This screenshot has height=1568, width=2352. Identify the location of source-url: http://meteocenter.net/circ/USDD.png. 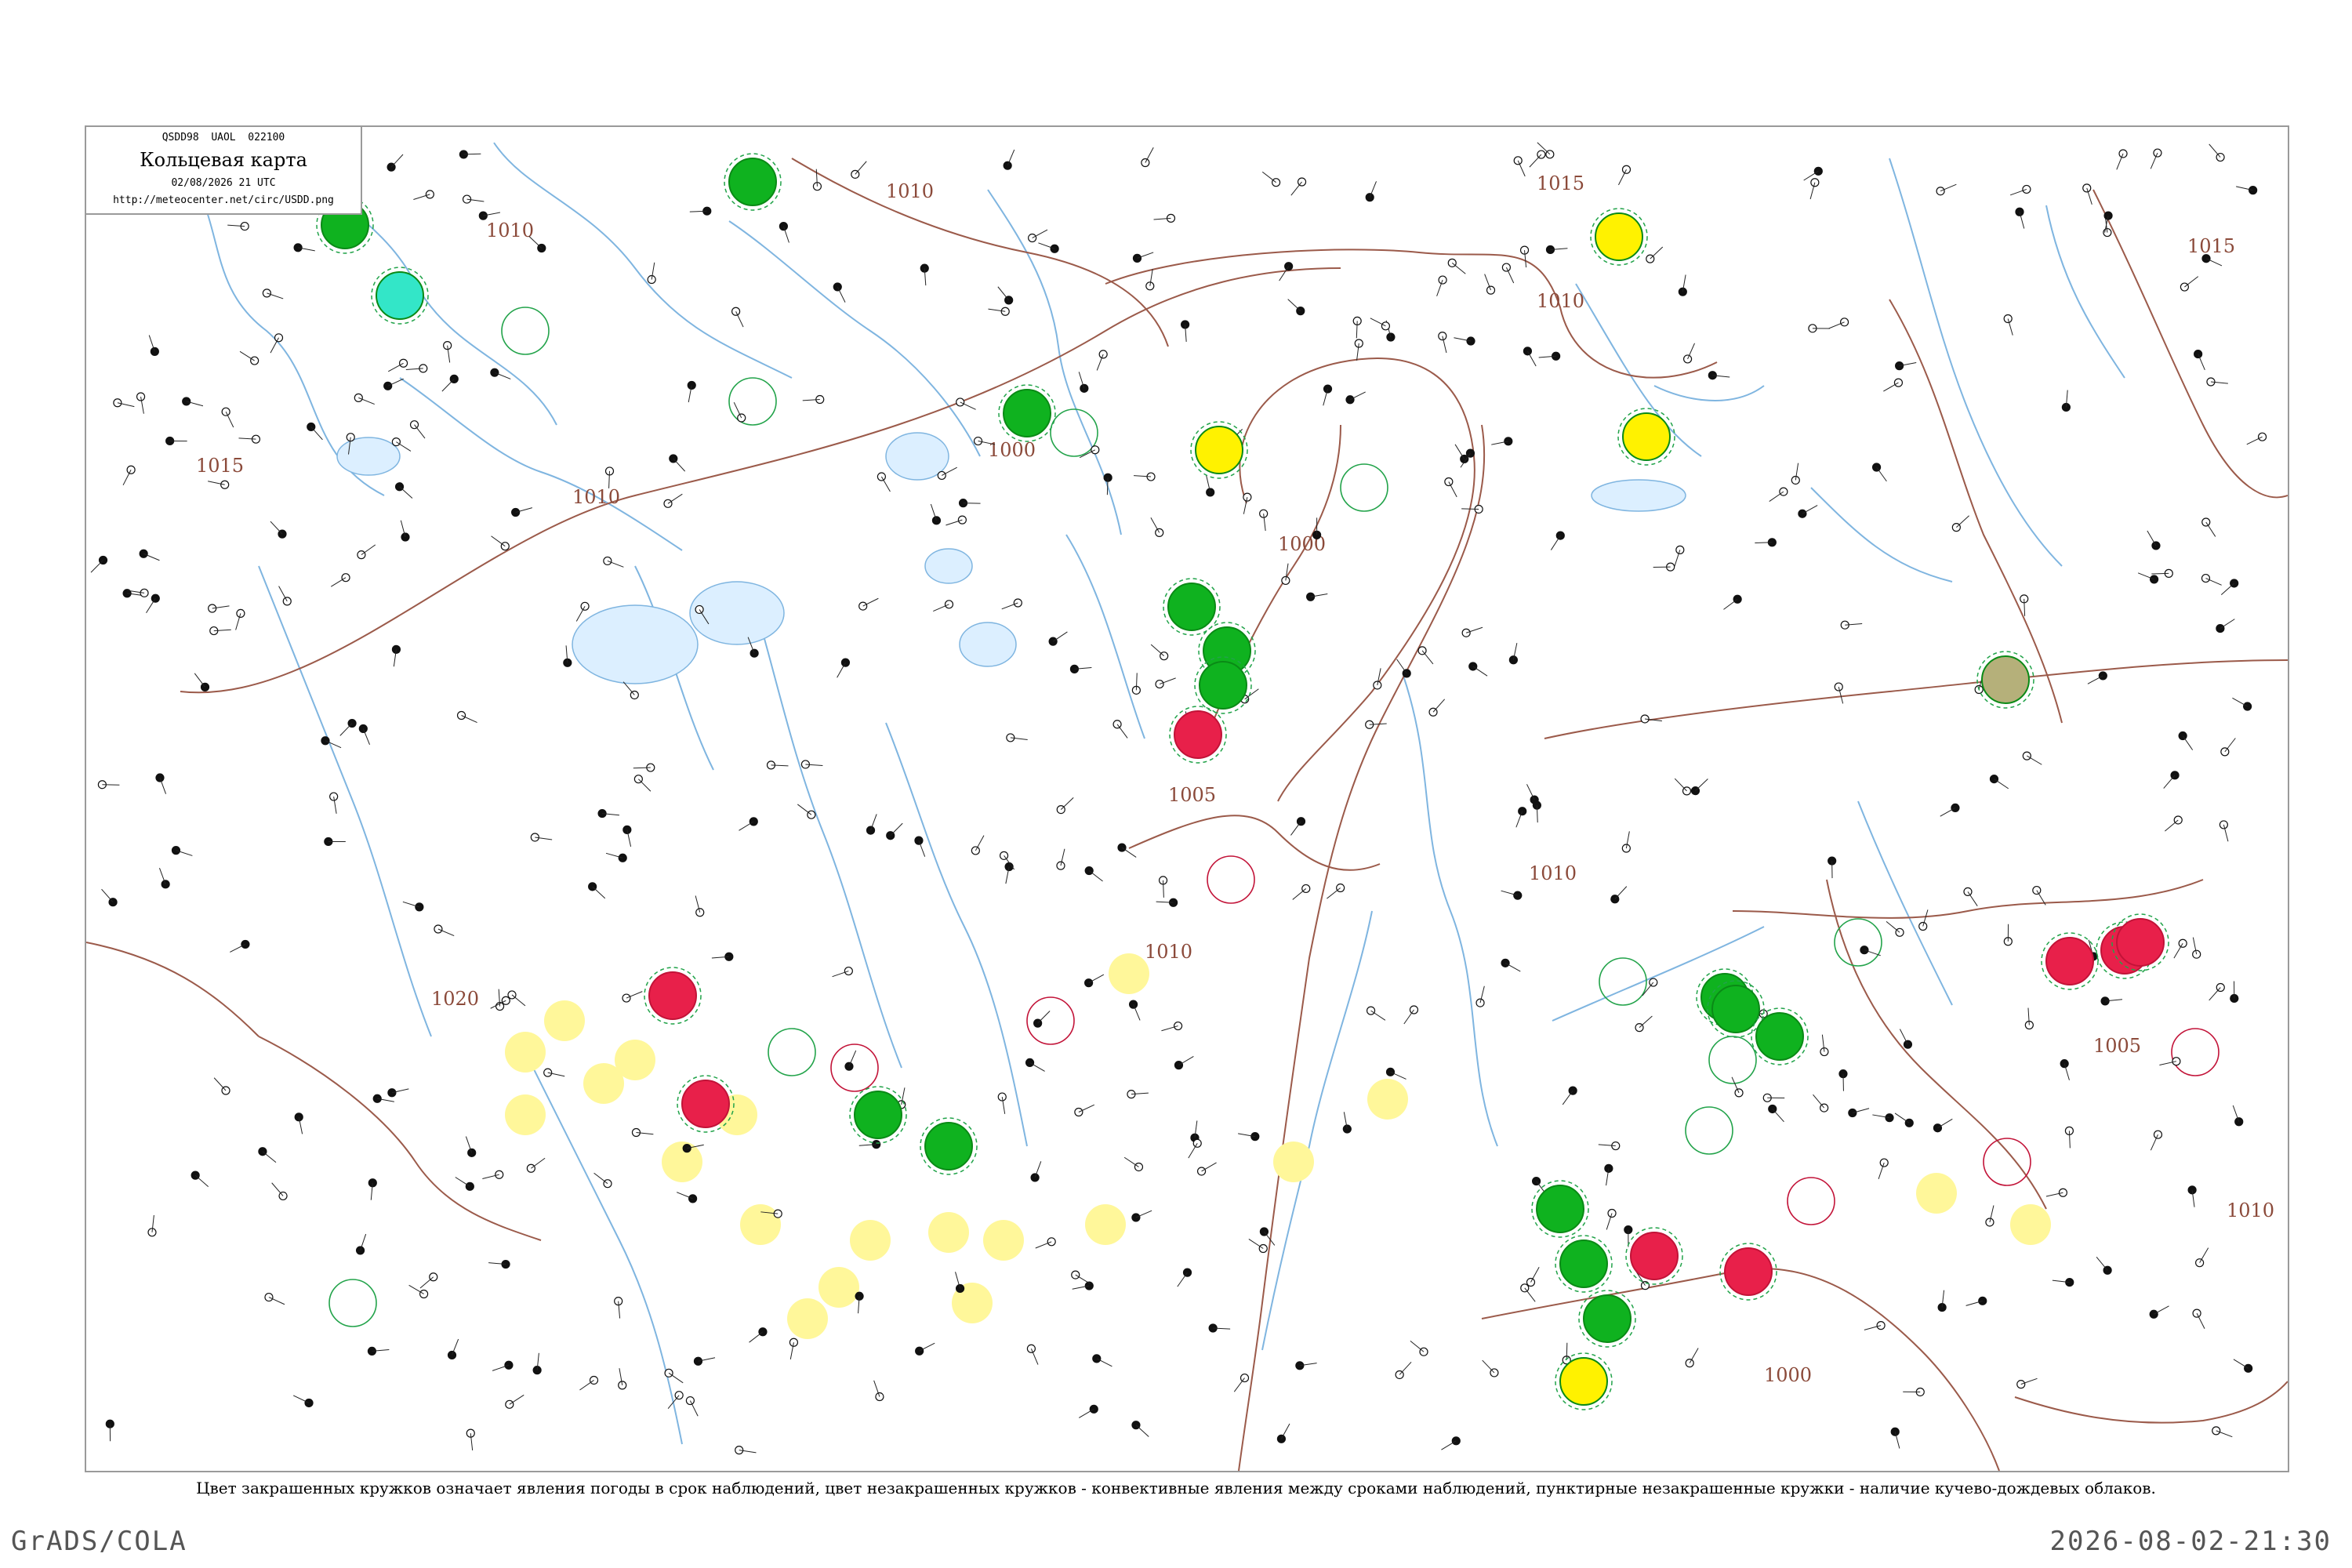
(223, 200).